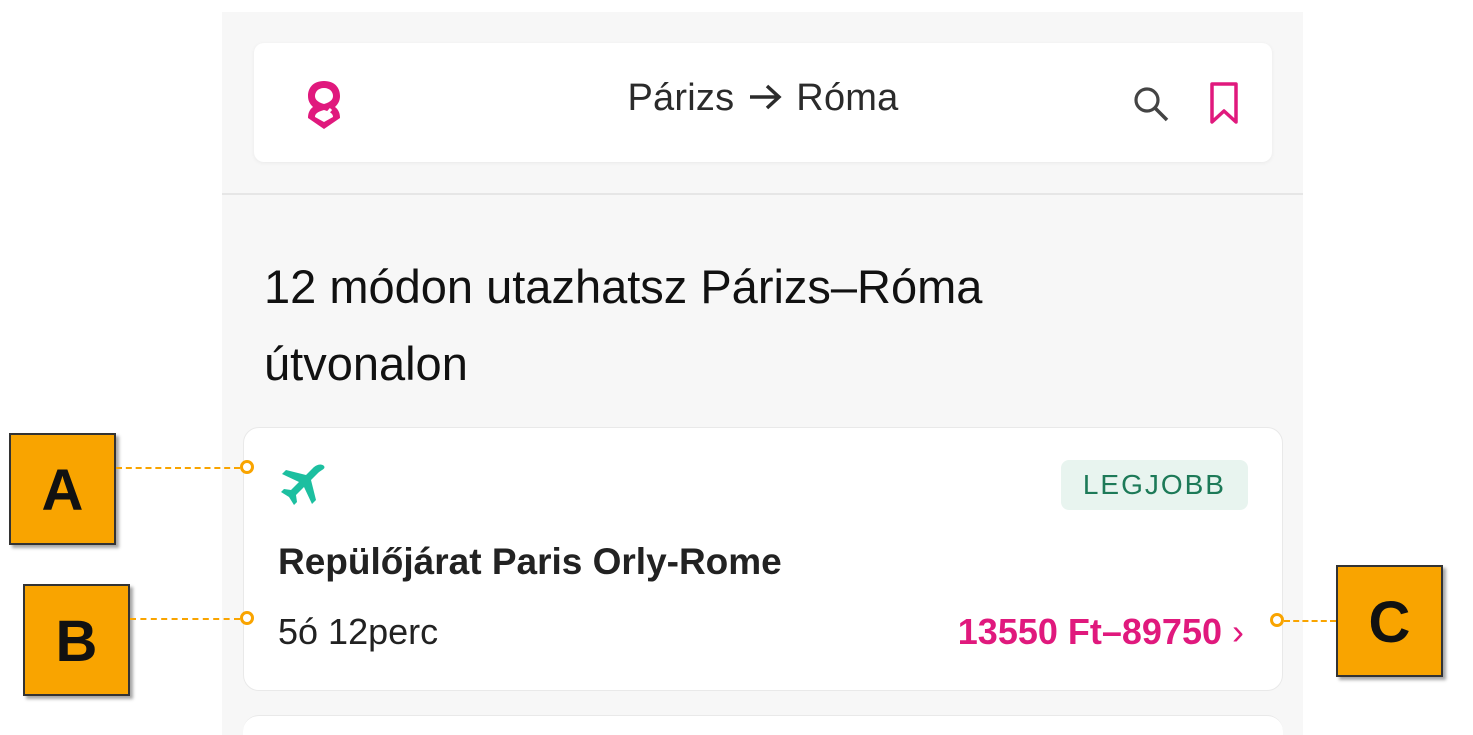  What do you see at coordinates (247, 467) in the screenshot?
I see `annotation-a-marker` at bounding box center [247, 467].